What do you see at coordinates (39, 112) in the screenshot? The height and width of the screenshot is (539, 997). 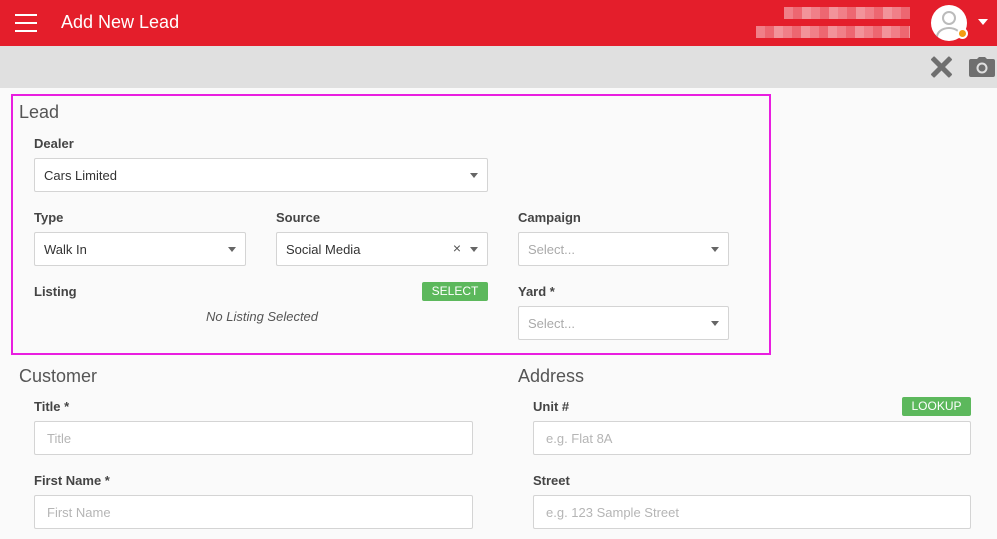 I see `lead-heading: Lead` at bounding box center [39, 112].